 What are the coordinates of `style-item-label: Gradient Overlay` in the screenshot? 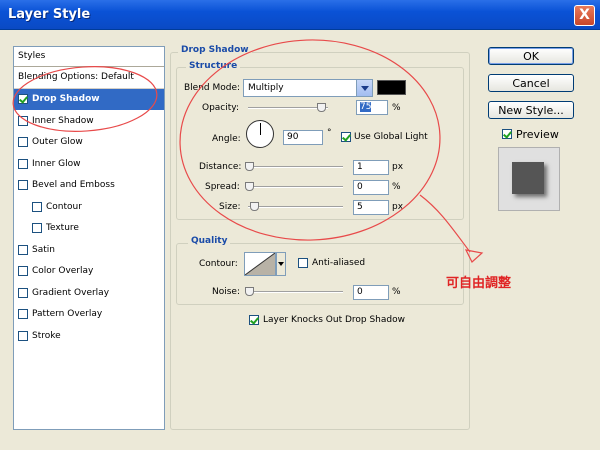 It's located at (71, 292).